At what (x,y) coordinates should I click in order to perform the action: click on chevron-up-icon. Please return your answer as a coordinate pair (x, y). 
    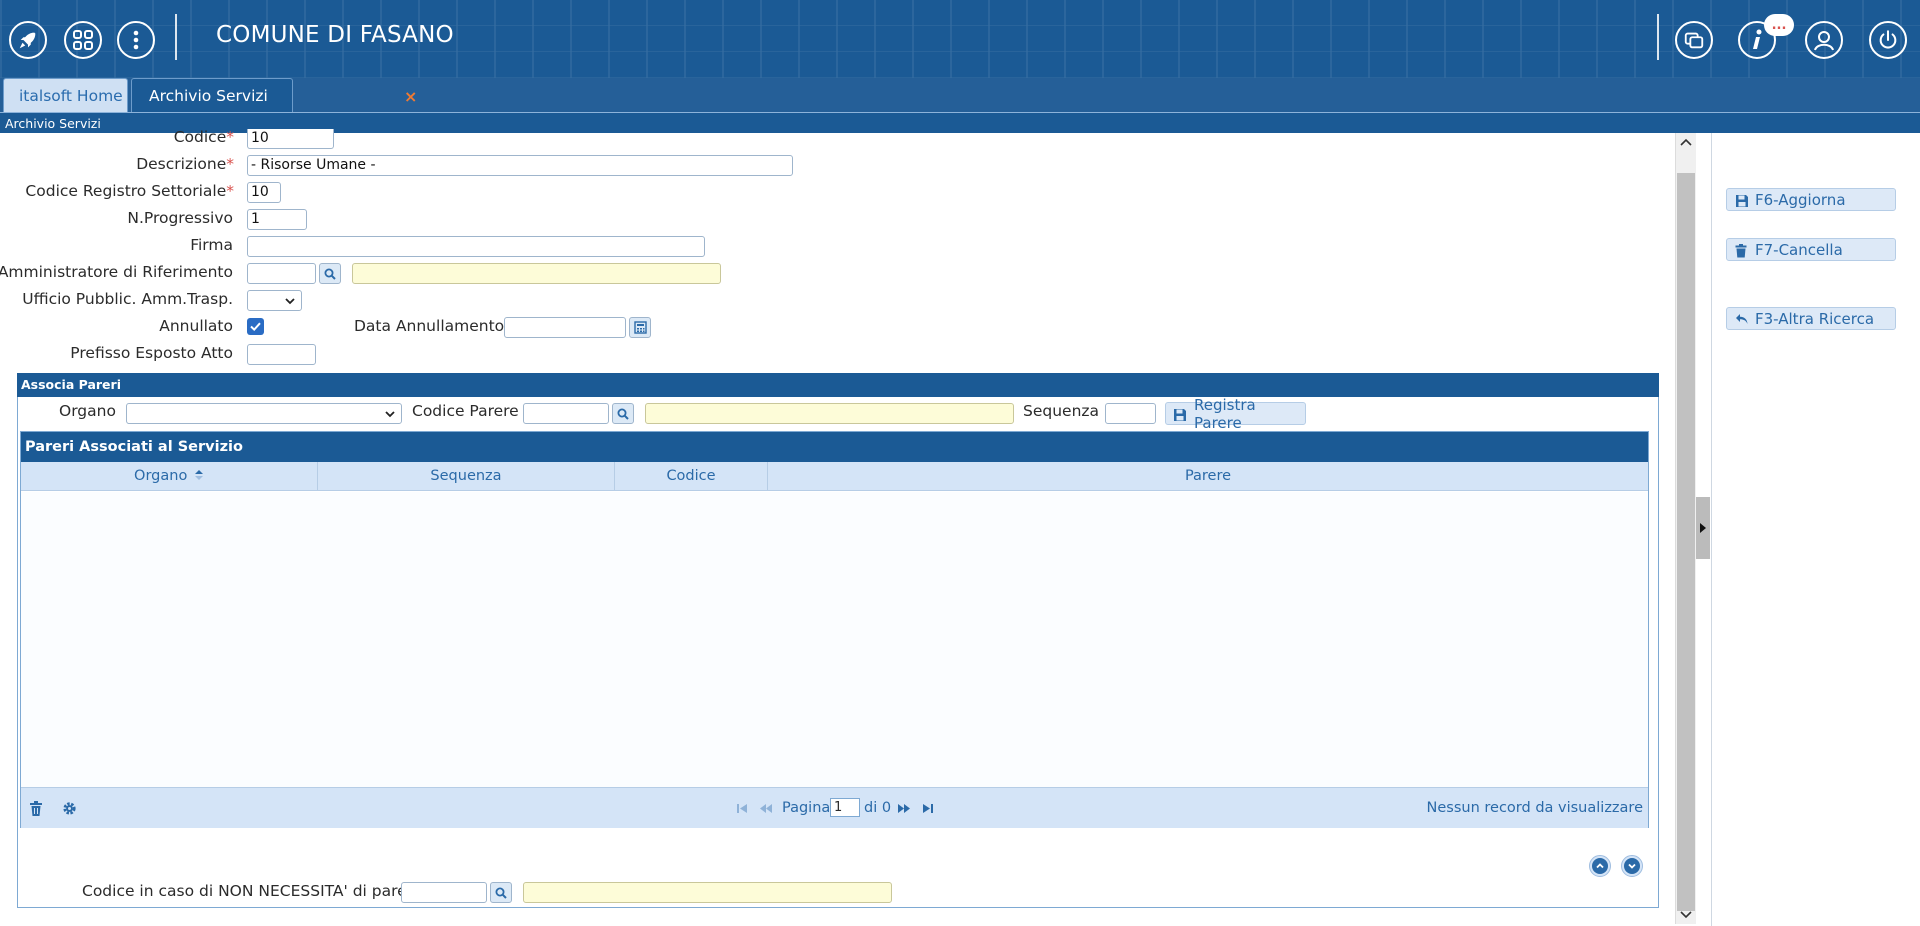
    Looking at the image, I should click on (1600, 866).